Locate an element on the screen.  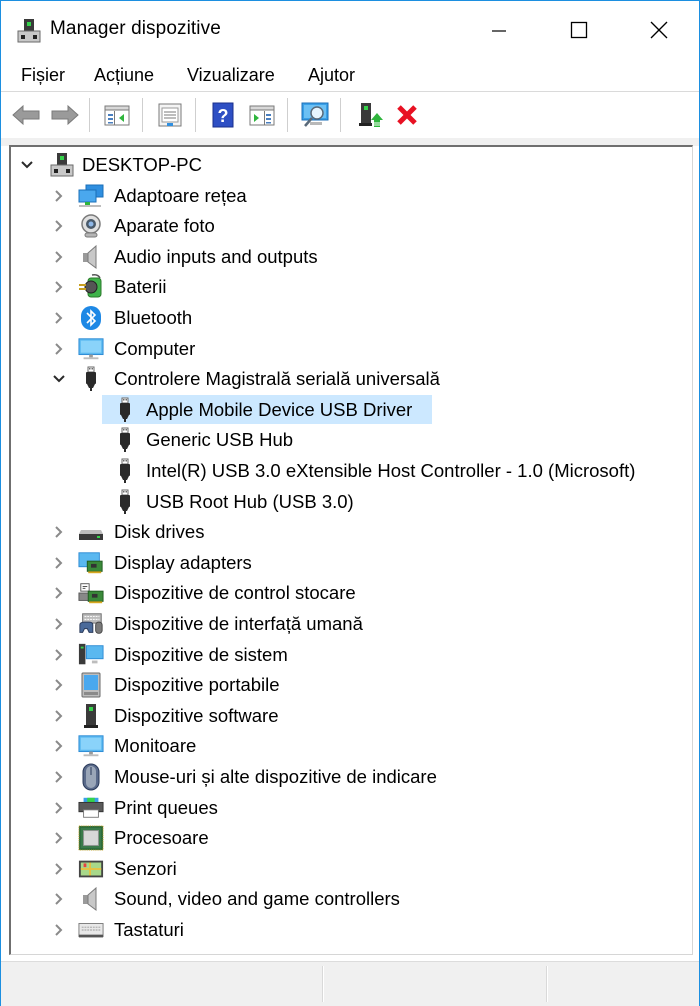
tree-device: Generic USB Hub is located at coordinates (351, 440).